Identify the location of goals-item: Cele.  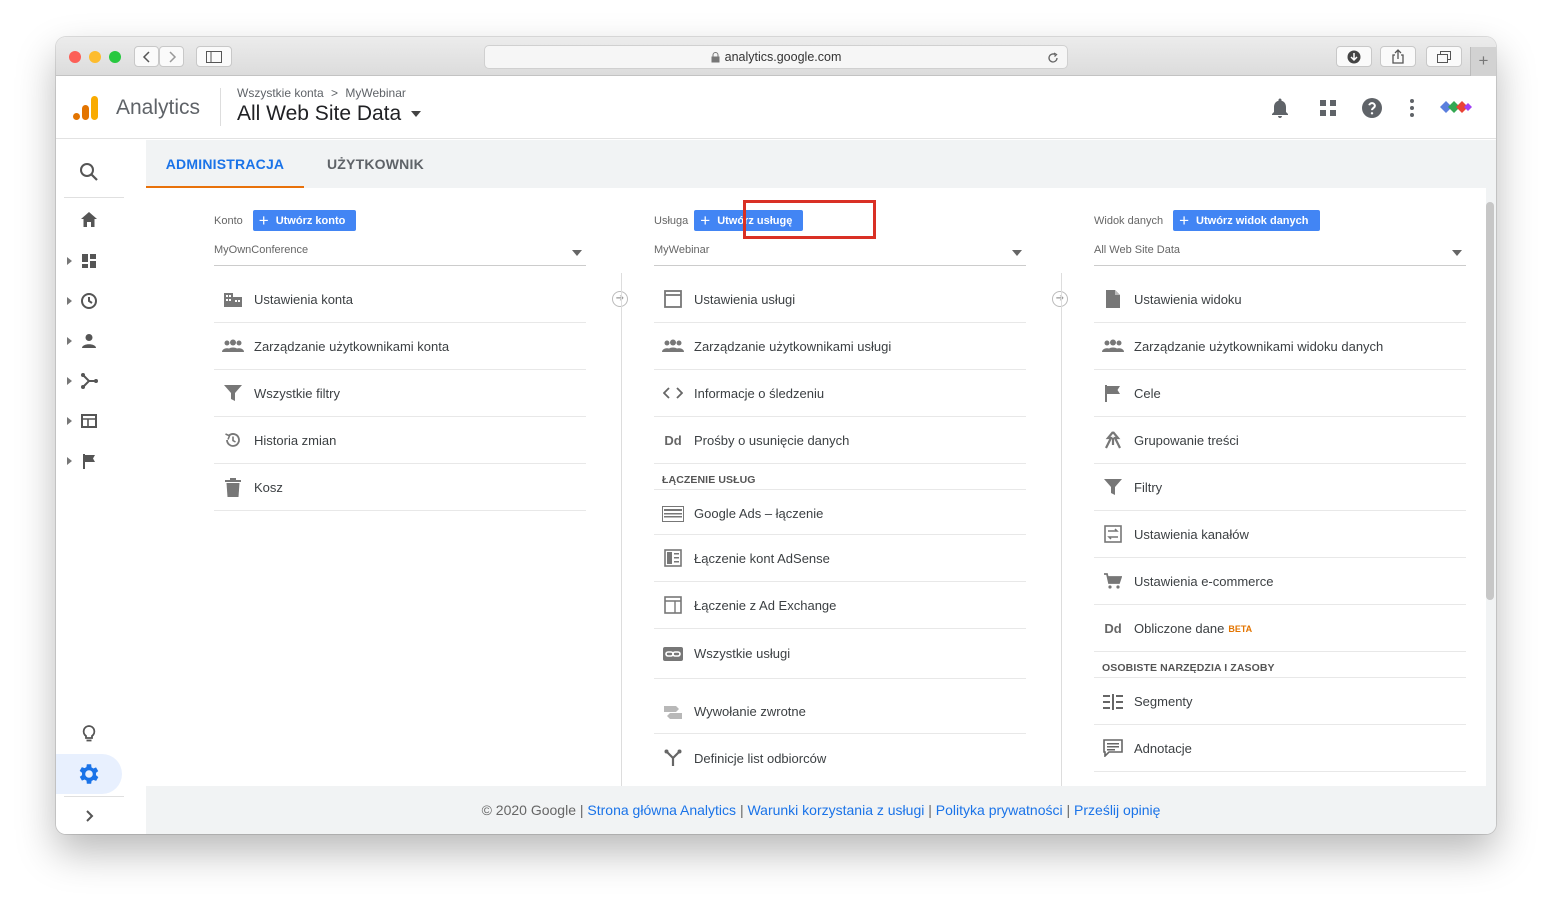
(1280, 393).